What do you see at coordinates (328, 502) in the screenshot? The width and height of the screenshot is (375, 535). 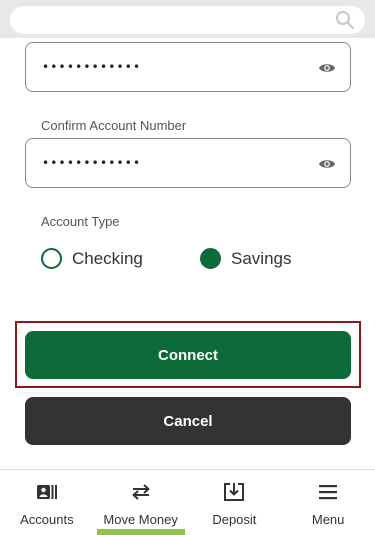 I see `nav-menu: Menu` at bounding box center [328, 502].